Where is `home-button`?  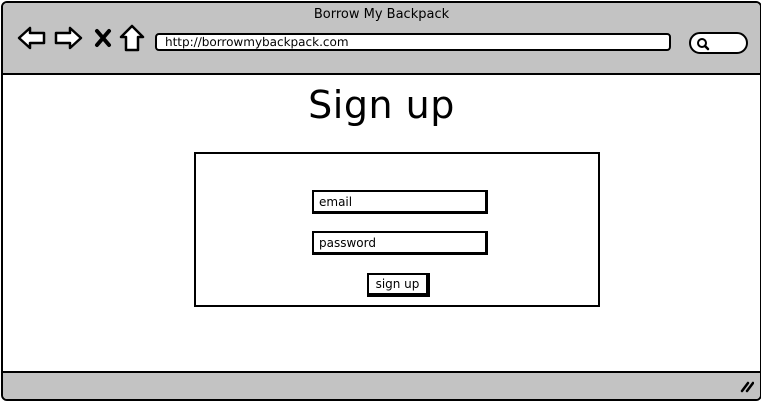 home-button is located at coordinates (132, 38).